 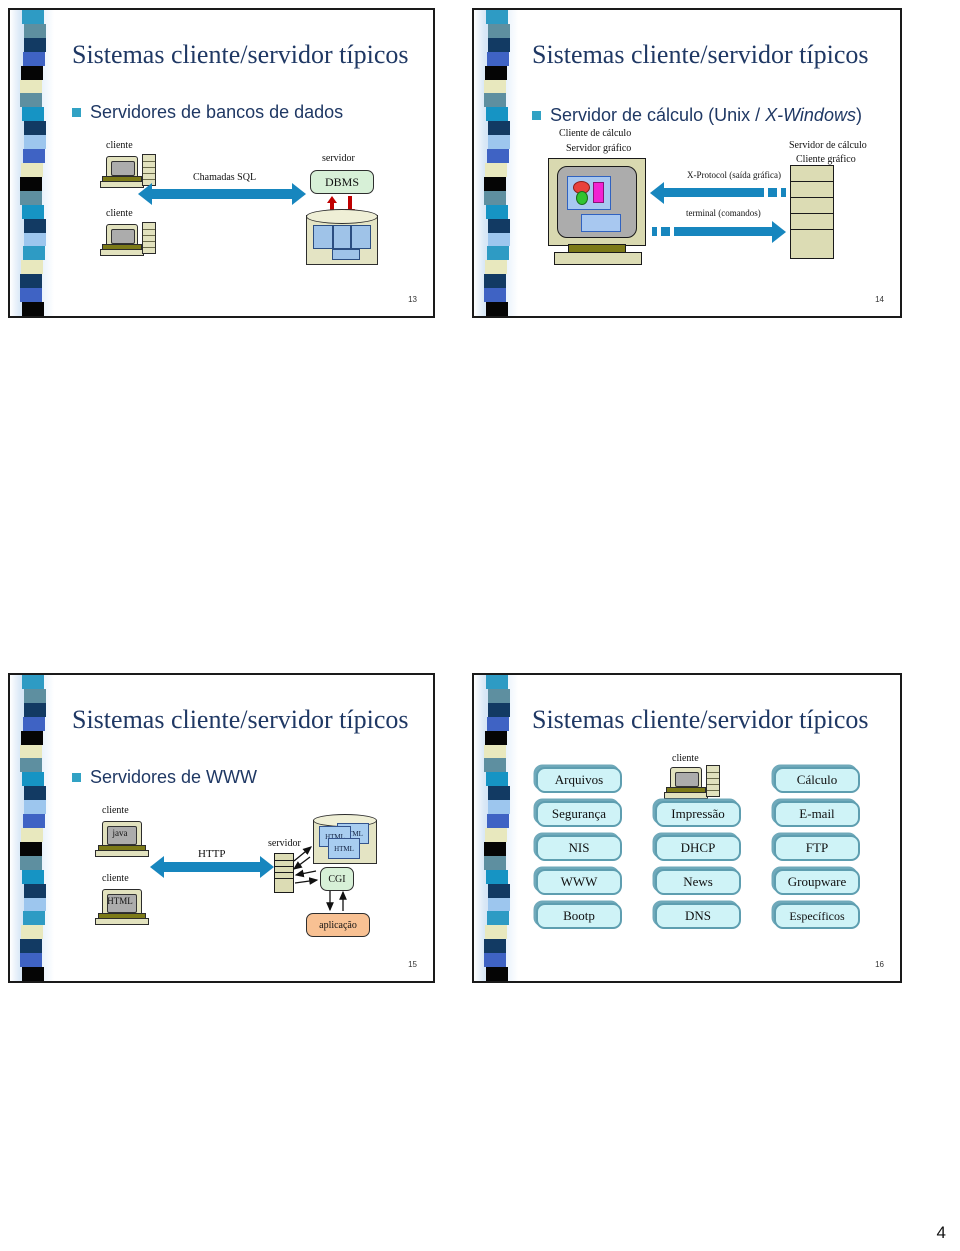 I want to click on green-ellipse-shape, so click(x=582, y=198).